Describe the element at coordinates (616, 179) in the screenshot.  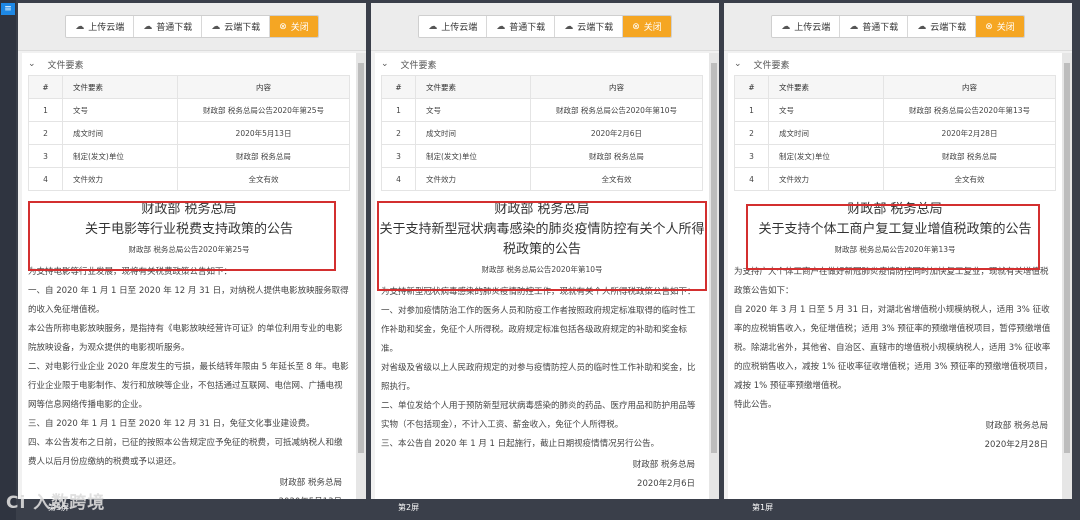
I see `row-value: 全文有效` at that location.